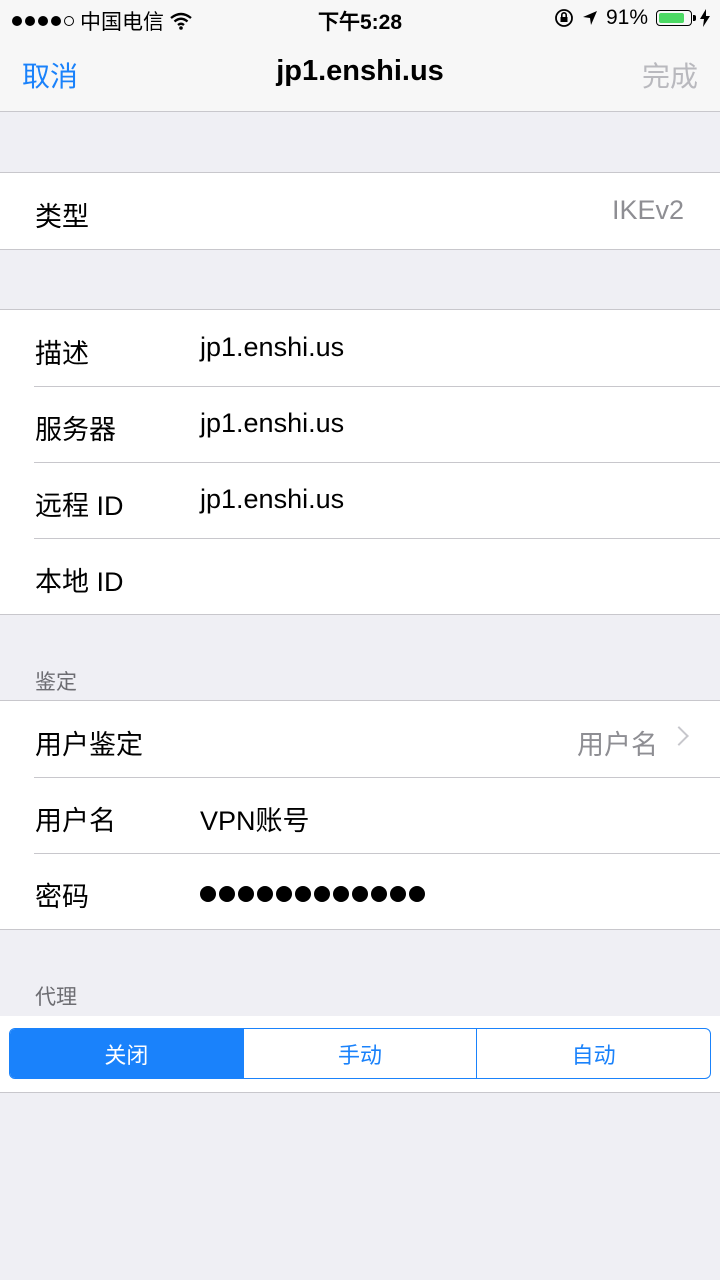  What do you see at coordinates (647, 210) in the screenshot?
I see `type-value: IKEv2` at bounding box center [647, 210].